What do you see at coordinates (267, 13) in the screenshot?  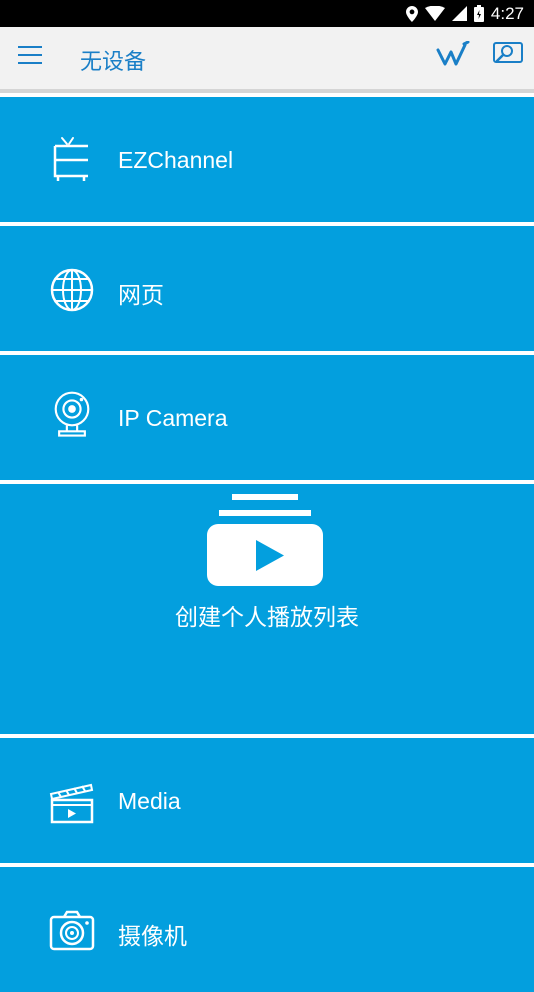 I see `status-bar: 4:27` at bounding box center [267, 13].